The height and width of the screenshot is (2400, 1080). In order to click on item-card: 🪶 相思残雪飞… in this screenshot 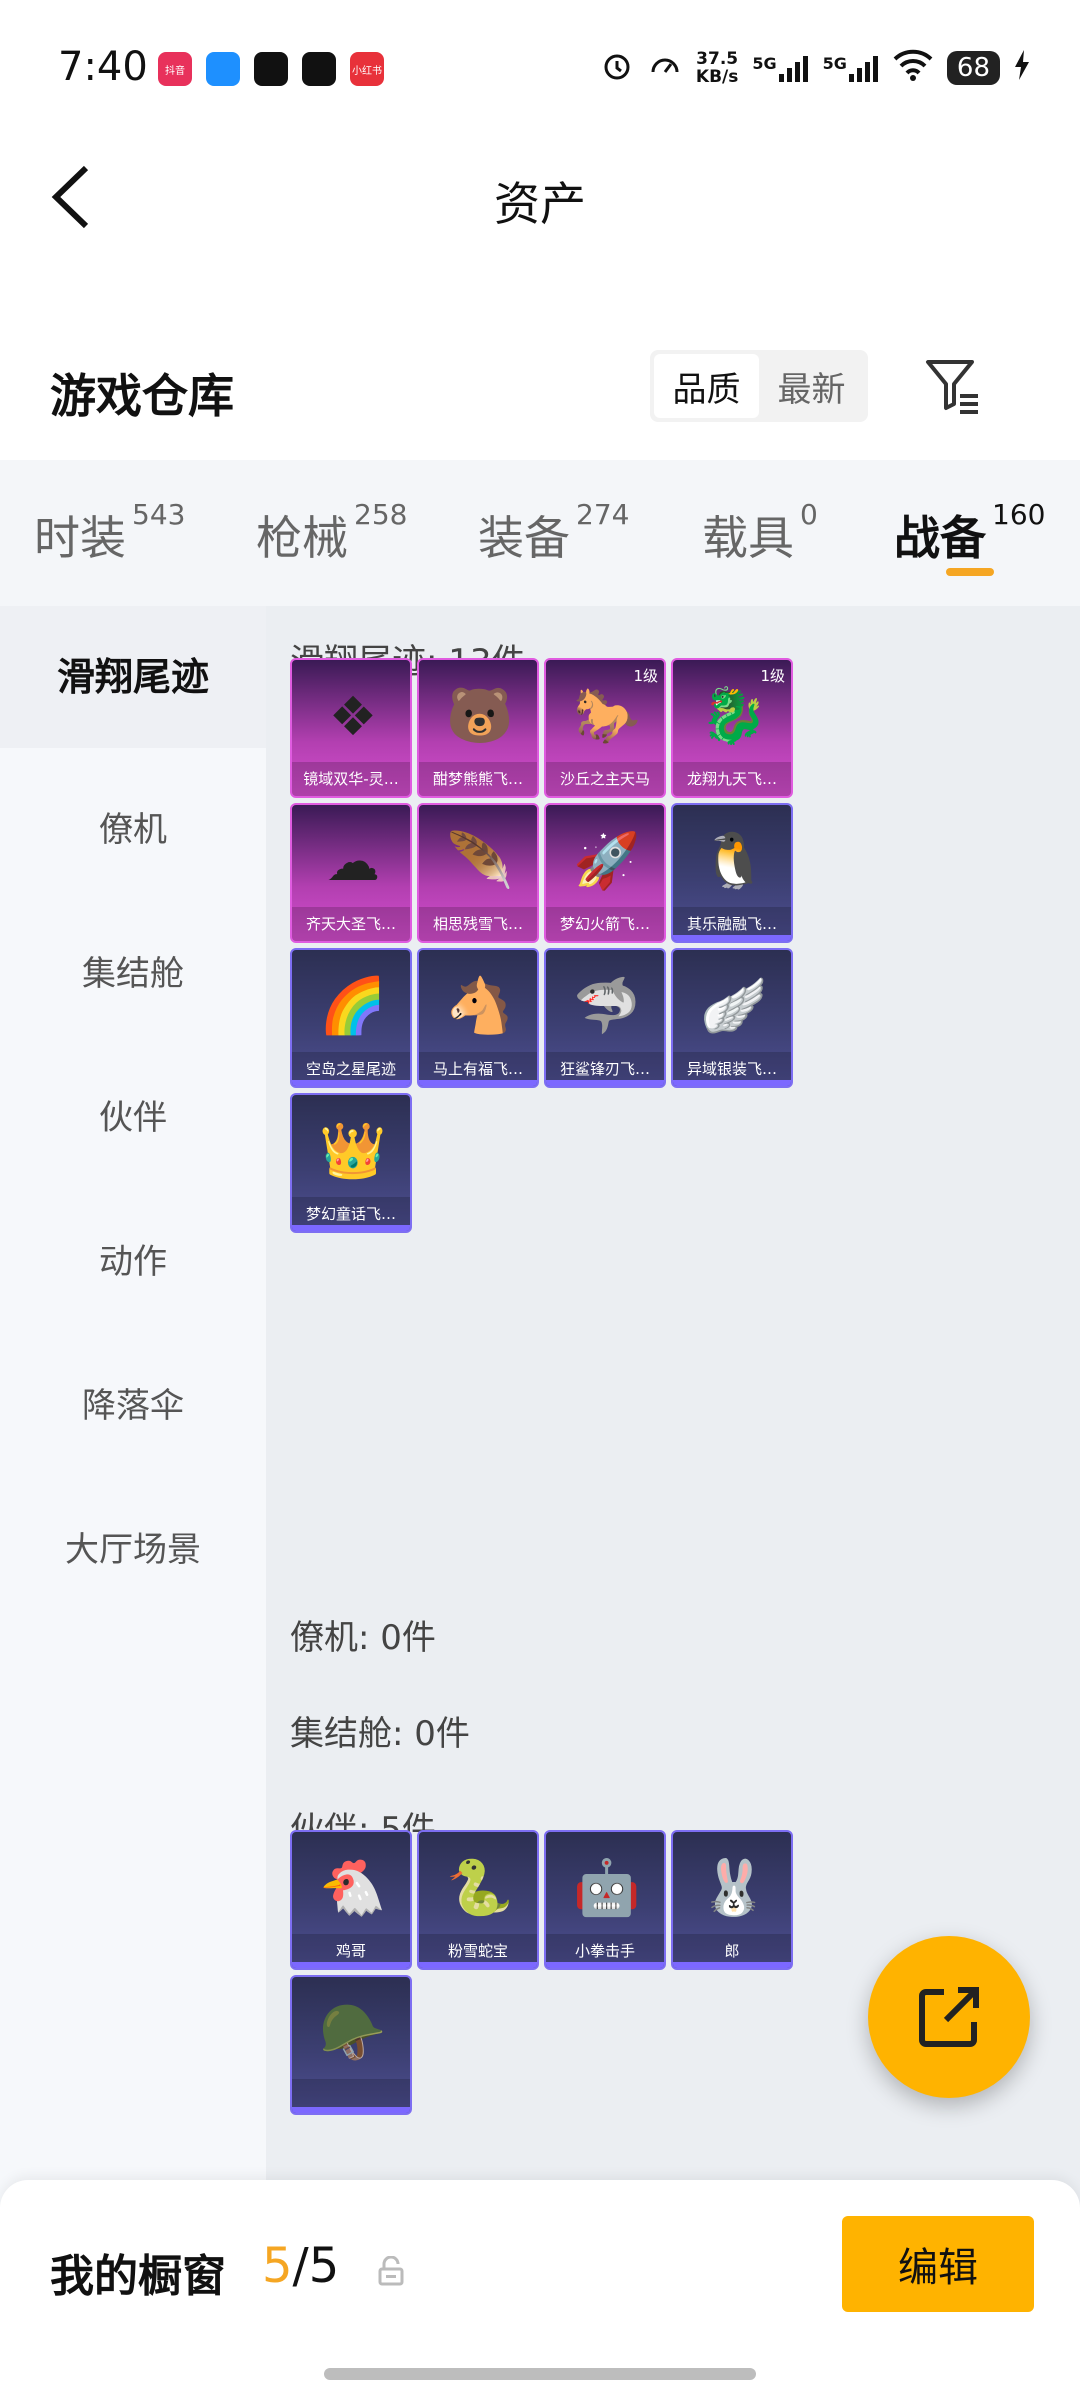, I will do `click(478, 873)`.